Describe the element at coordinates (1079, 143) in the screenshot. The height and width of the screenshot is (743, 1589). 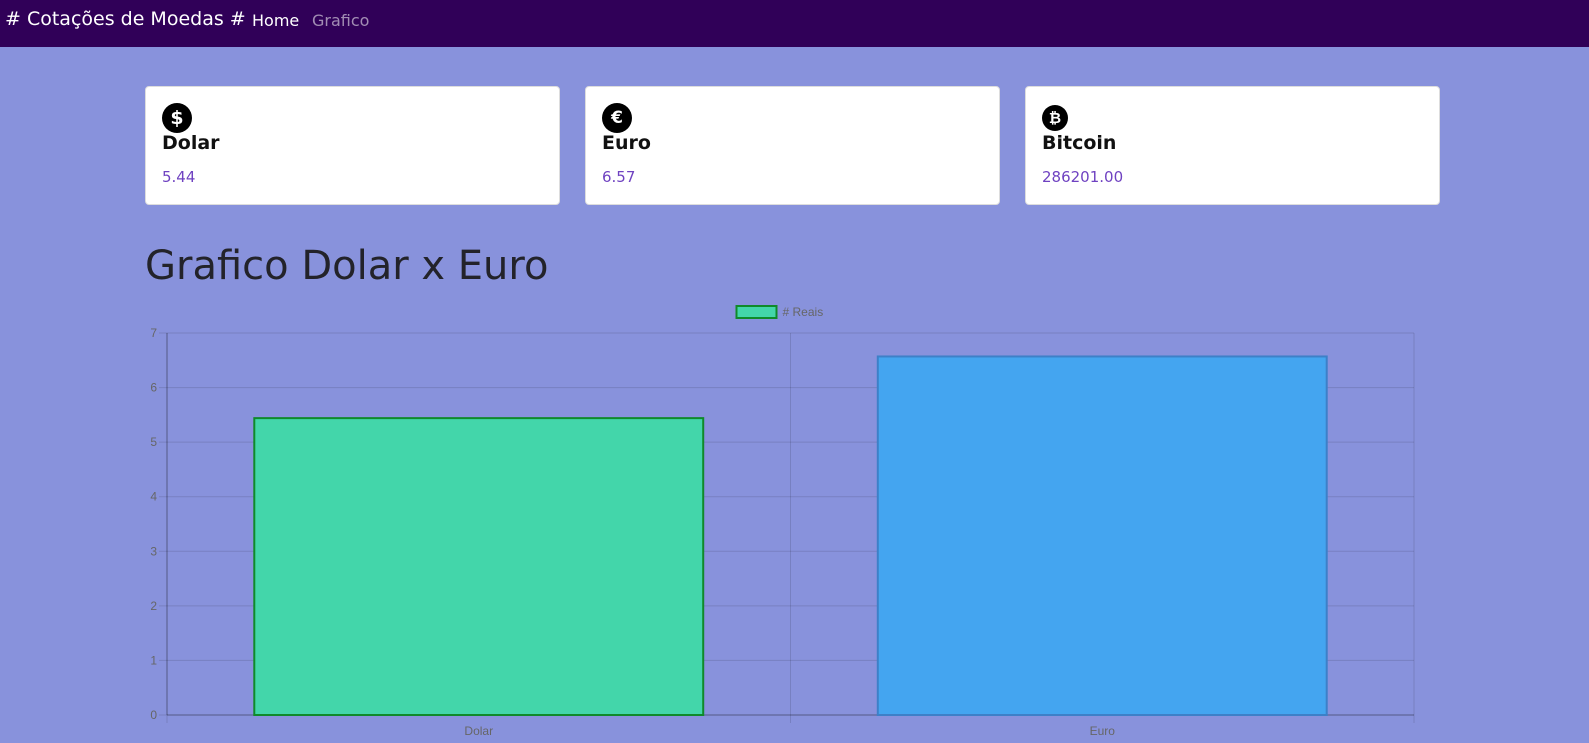
I see `card-title: Bitcoin` at that location.